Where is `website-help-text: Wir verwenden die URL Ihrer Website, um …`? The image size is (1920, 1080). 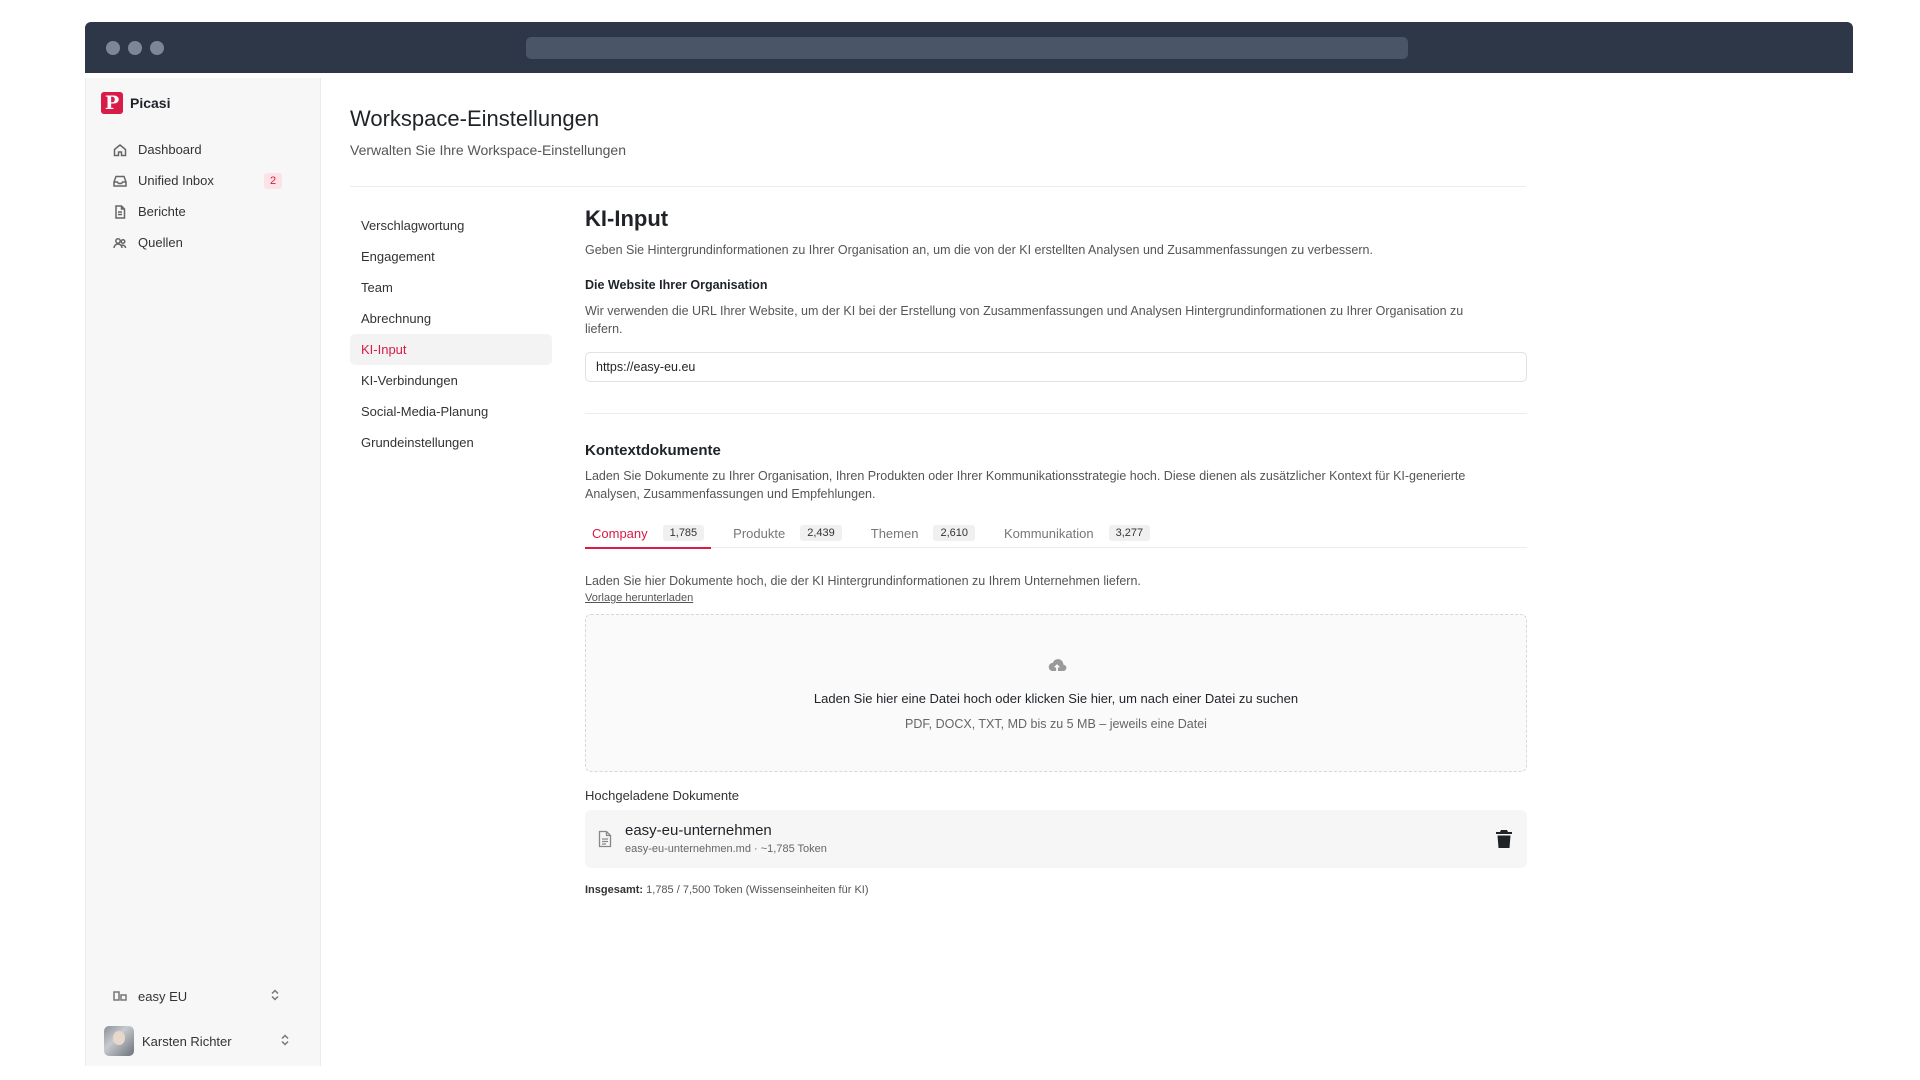
website-help-text: Wir verwenden die URL Ihrer Website, um … is located at coordinates (1024, 320).